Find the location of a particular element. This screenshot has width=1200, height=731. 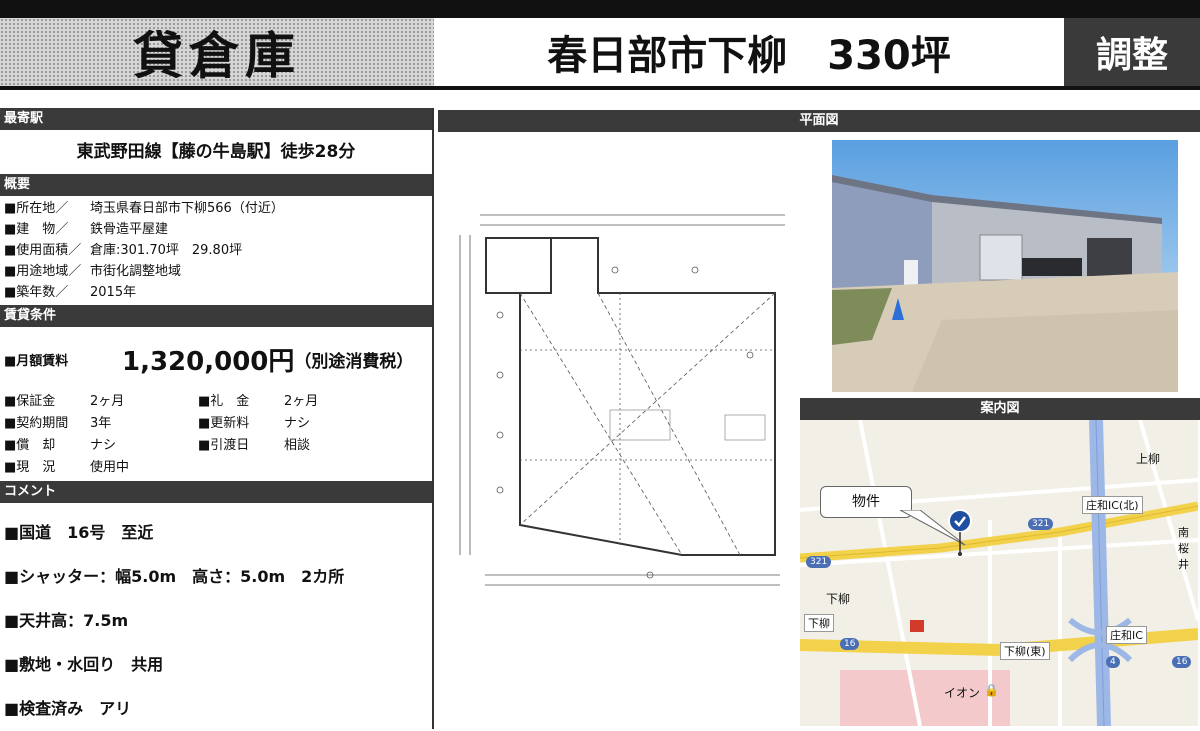

page-title: 春日部市下柳 330坪 is located at coordinates (749, 56).